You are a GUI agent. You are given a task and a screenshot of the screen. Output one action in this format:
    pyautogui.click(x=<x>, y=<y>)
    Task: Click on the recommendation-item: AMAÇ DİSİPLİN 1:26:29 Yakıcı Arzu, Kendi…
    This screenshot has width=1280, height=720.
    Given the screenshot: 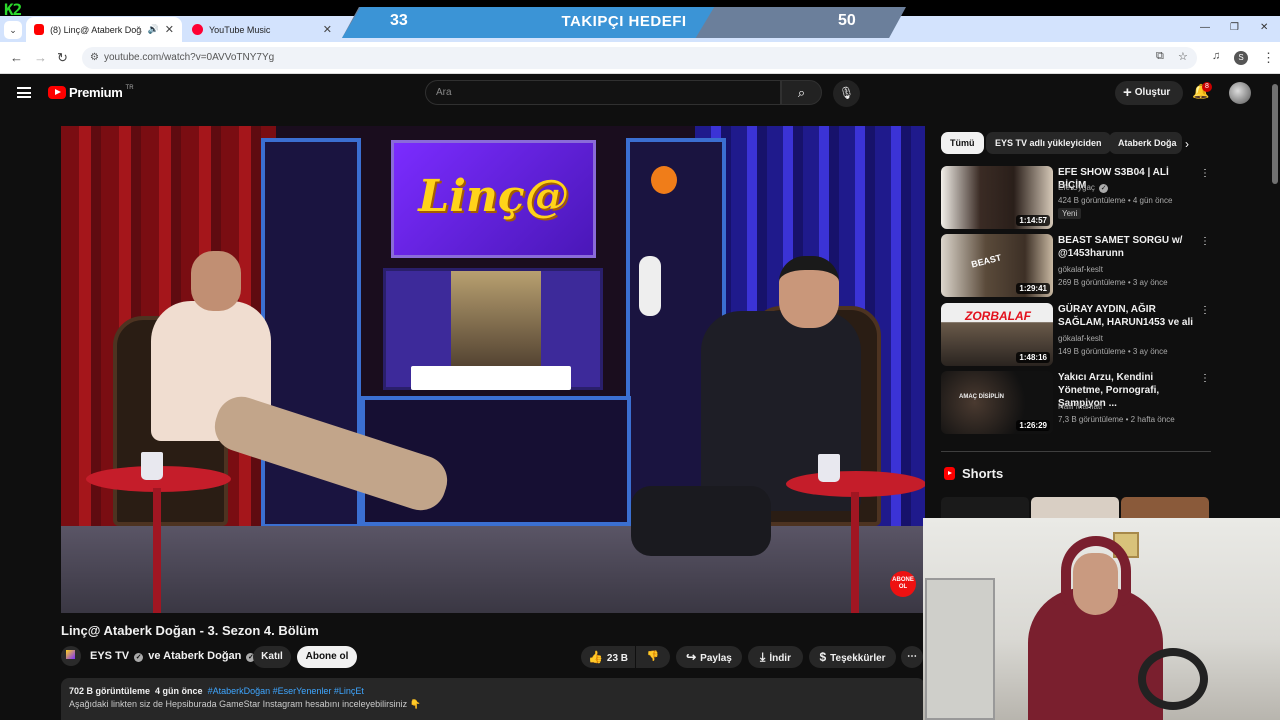 What is the action you would take?
    pyautogui.click(x=1076, y=403)
    